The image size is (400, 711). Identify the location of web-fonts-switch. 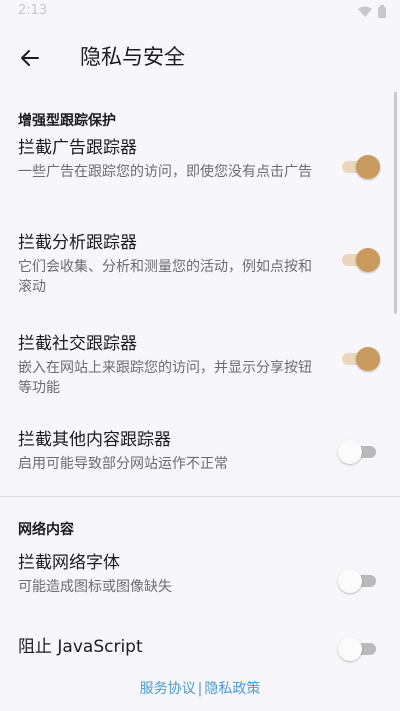
(358, 581).